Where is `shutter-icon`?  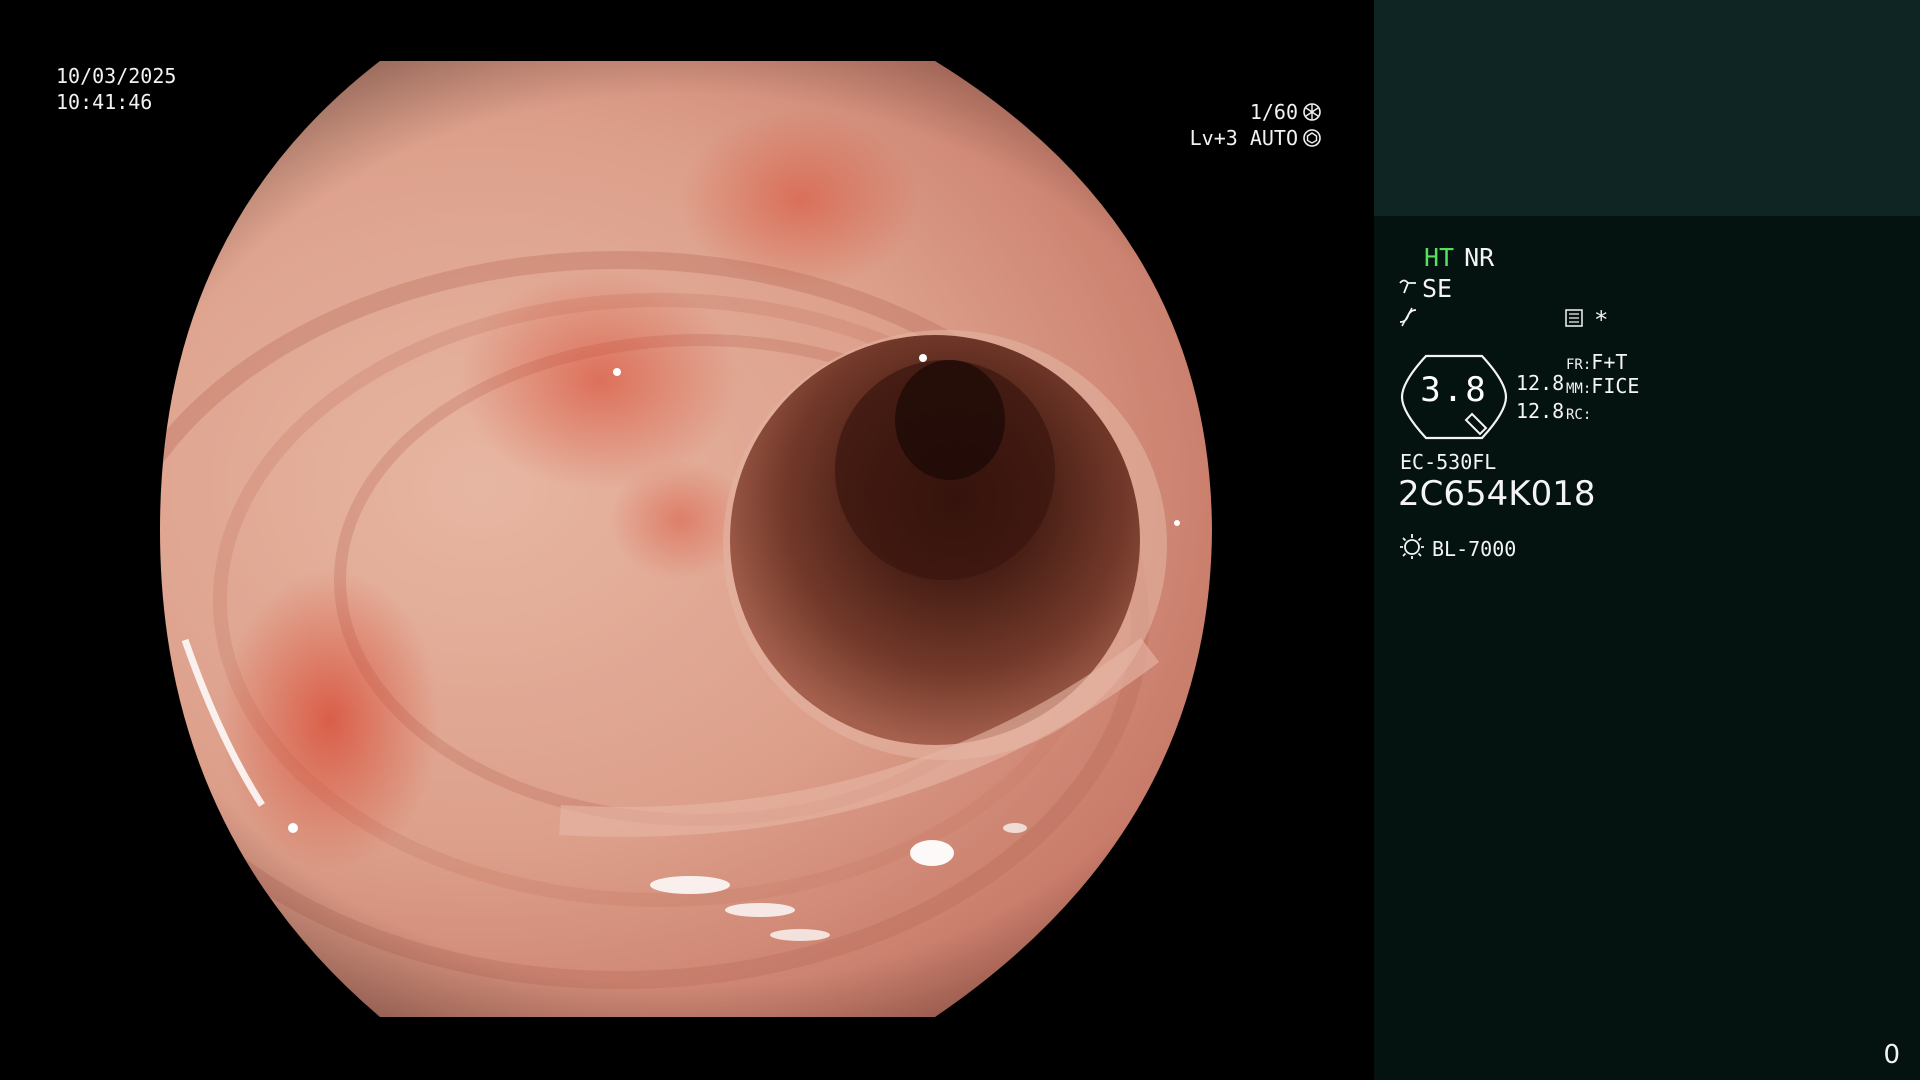
shutter-icon is located at coordinates (1312, 112).